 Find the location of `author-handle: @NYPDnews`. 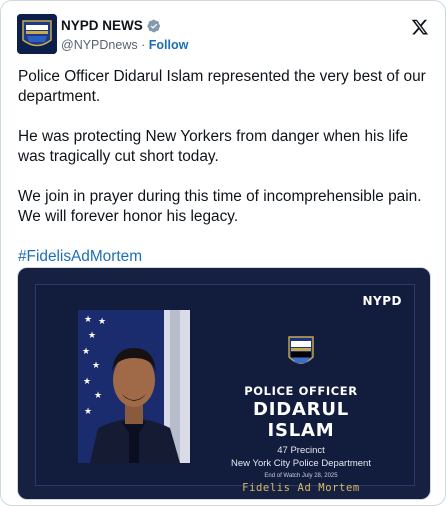

author-handle: @NYPDnews is located at coordinates (99, 45).